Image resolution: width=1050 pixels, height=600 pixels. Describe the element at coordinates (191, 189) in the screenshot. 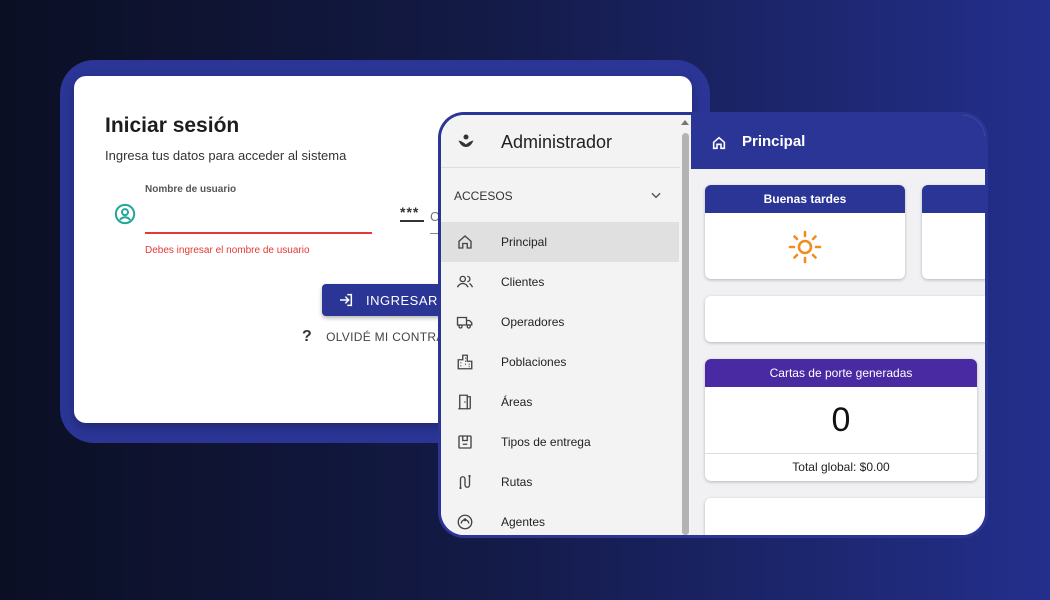

I see `username-label: Nombre de usuario` at that location.